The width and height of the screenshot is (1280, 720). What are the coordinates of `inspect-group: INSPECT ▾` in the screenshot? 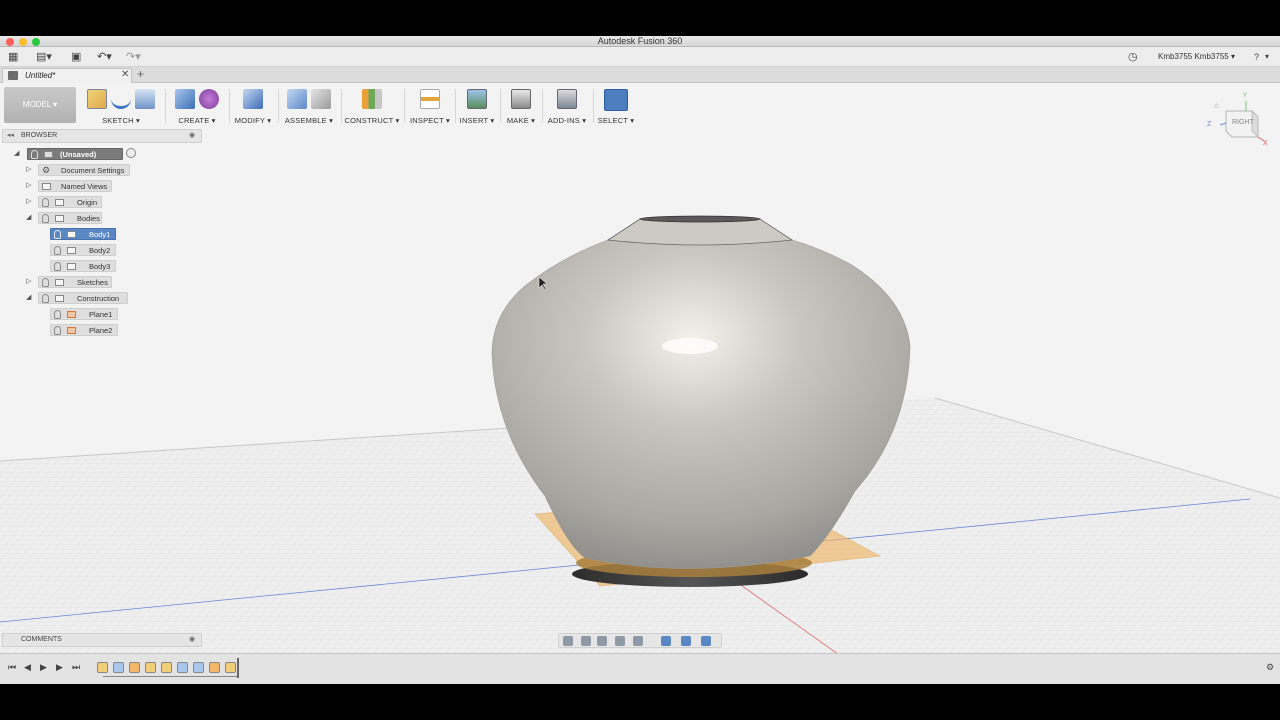 It's located at (430, 106).